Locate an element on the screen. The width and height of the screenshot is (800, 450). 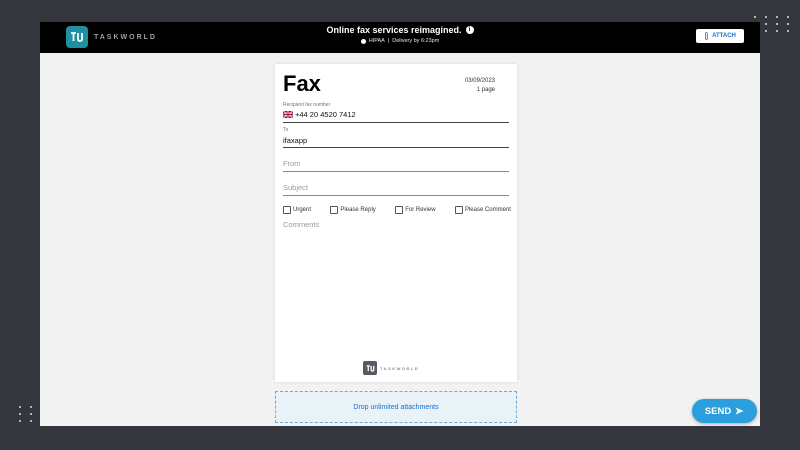
uk-flag-icon is located at coordinates (288, 114).